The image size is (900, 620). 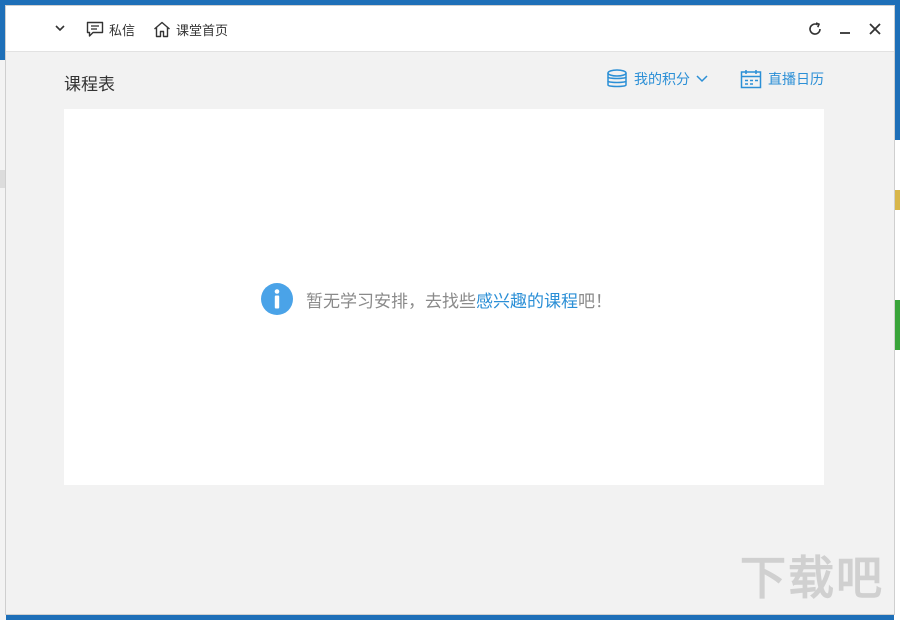 I want to click on live-calendar-button: 直播日历, so click(x=782, y=79).